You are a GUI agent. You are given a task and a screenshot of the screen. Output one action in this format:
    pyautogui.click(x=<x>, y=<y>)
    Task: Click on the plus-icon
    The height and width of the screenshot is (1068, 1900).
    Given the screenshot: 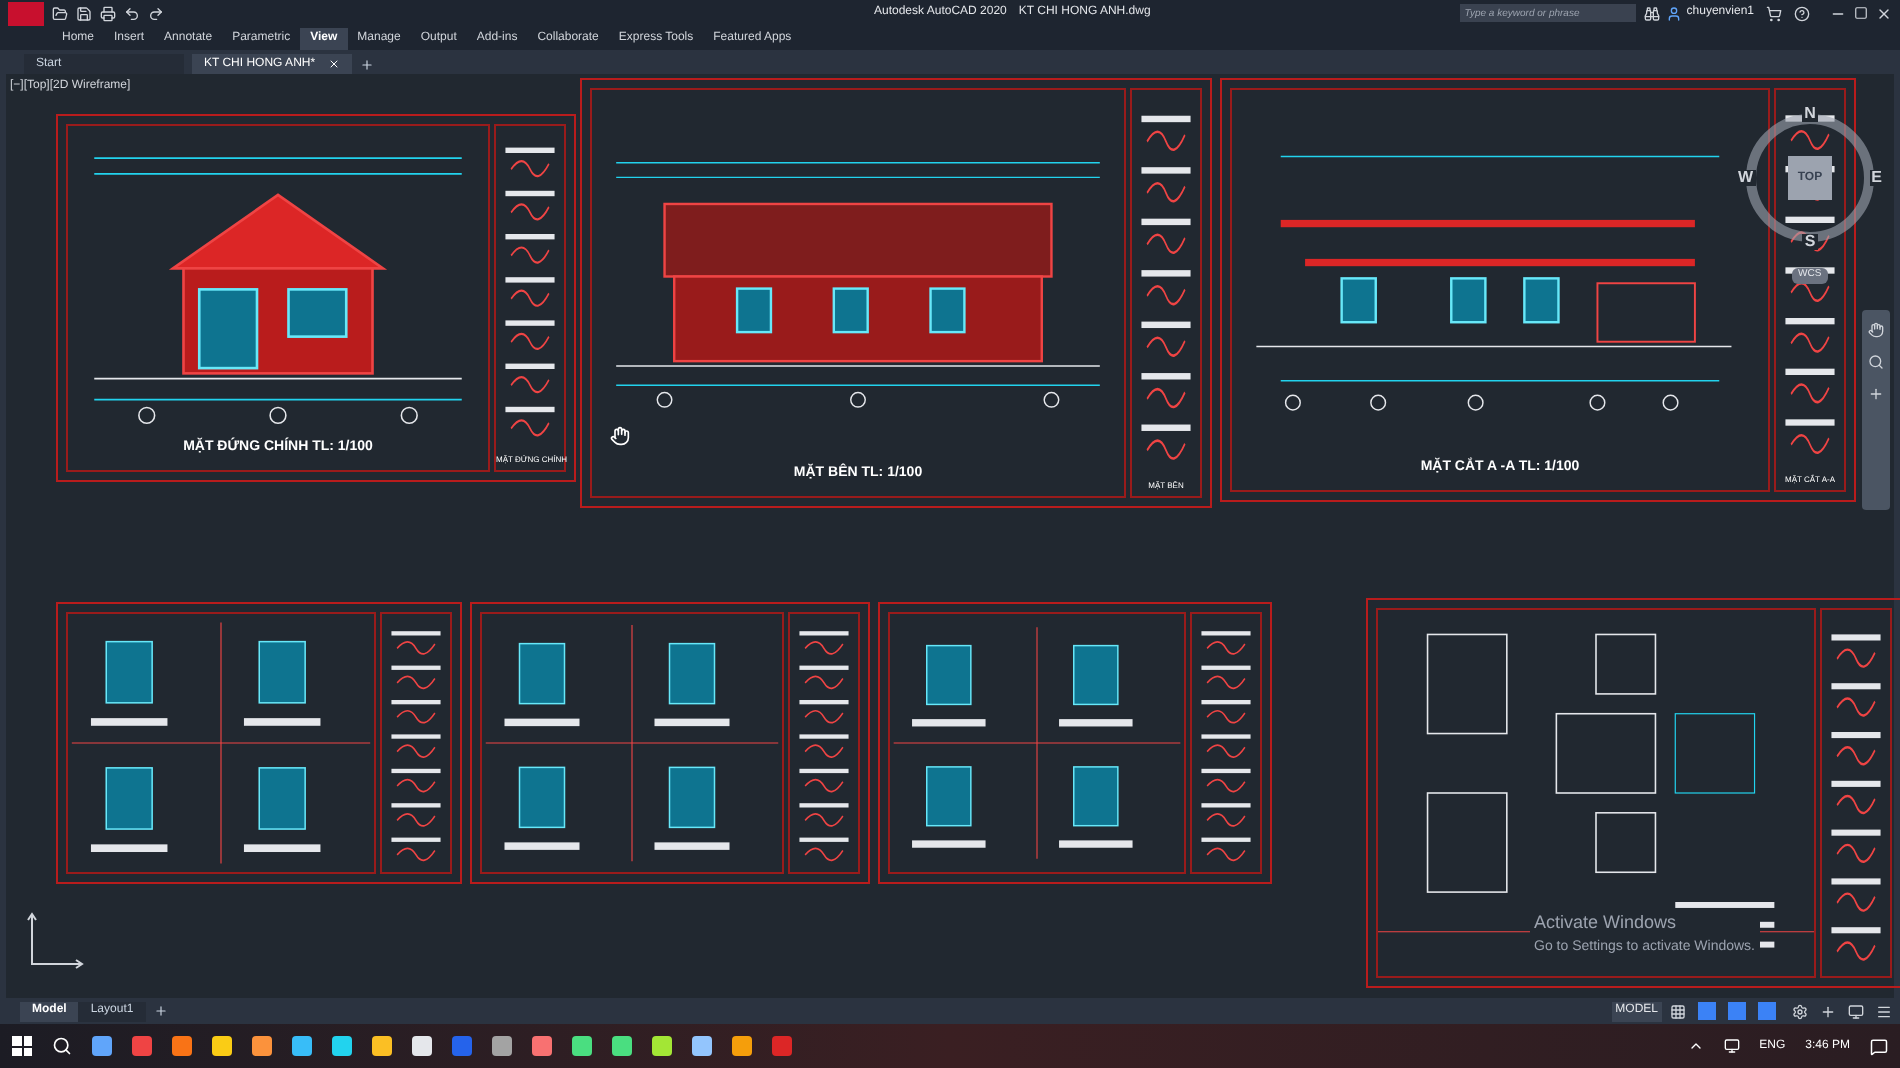 What is the action you would take?
    pyautogui.click(x=1828, y=1011)
    